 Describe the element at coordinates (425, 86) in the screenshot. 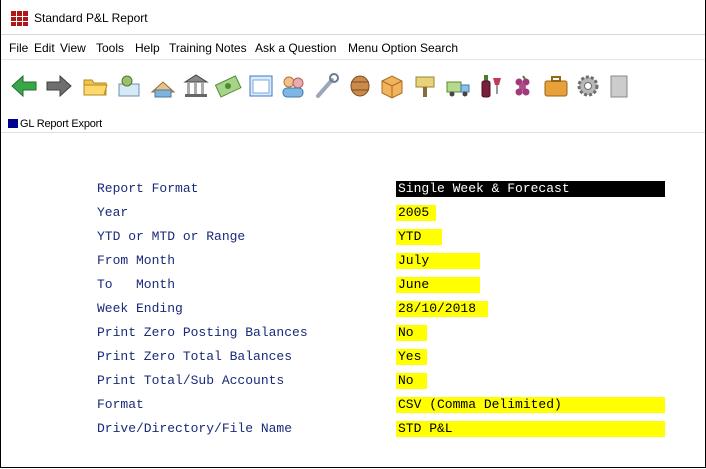

I see `sign-icon` at that location.